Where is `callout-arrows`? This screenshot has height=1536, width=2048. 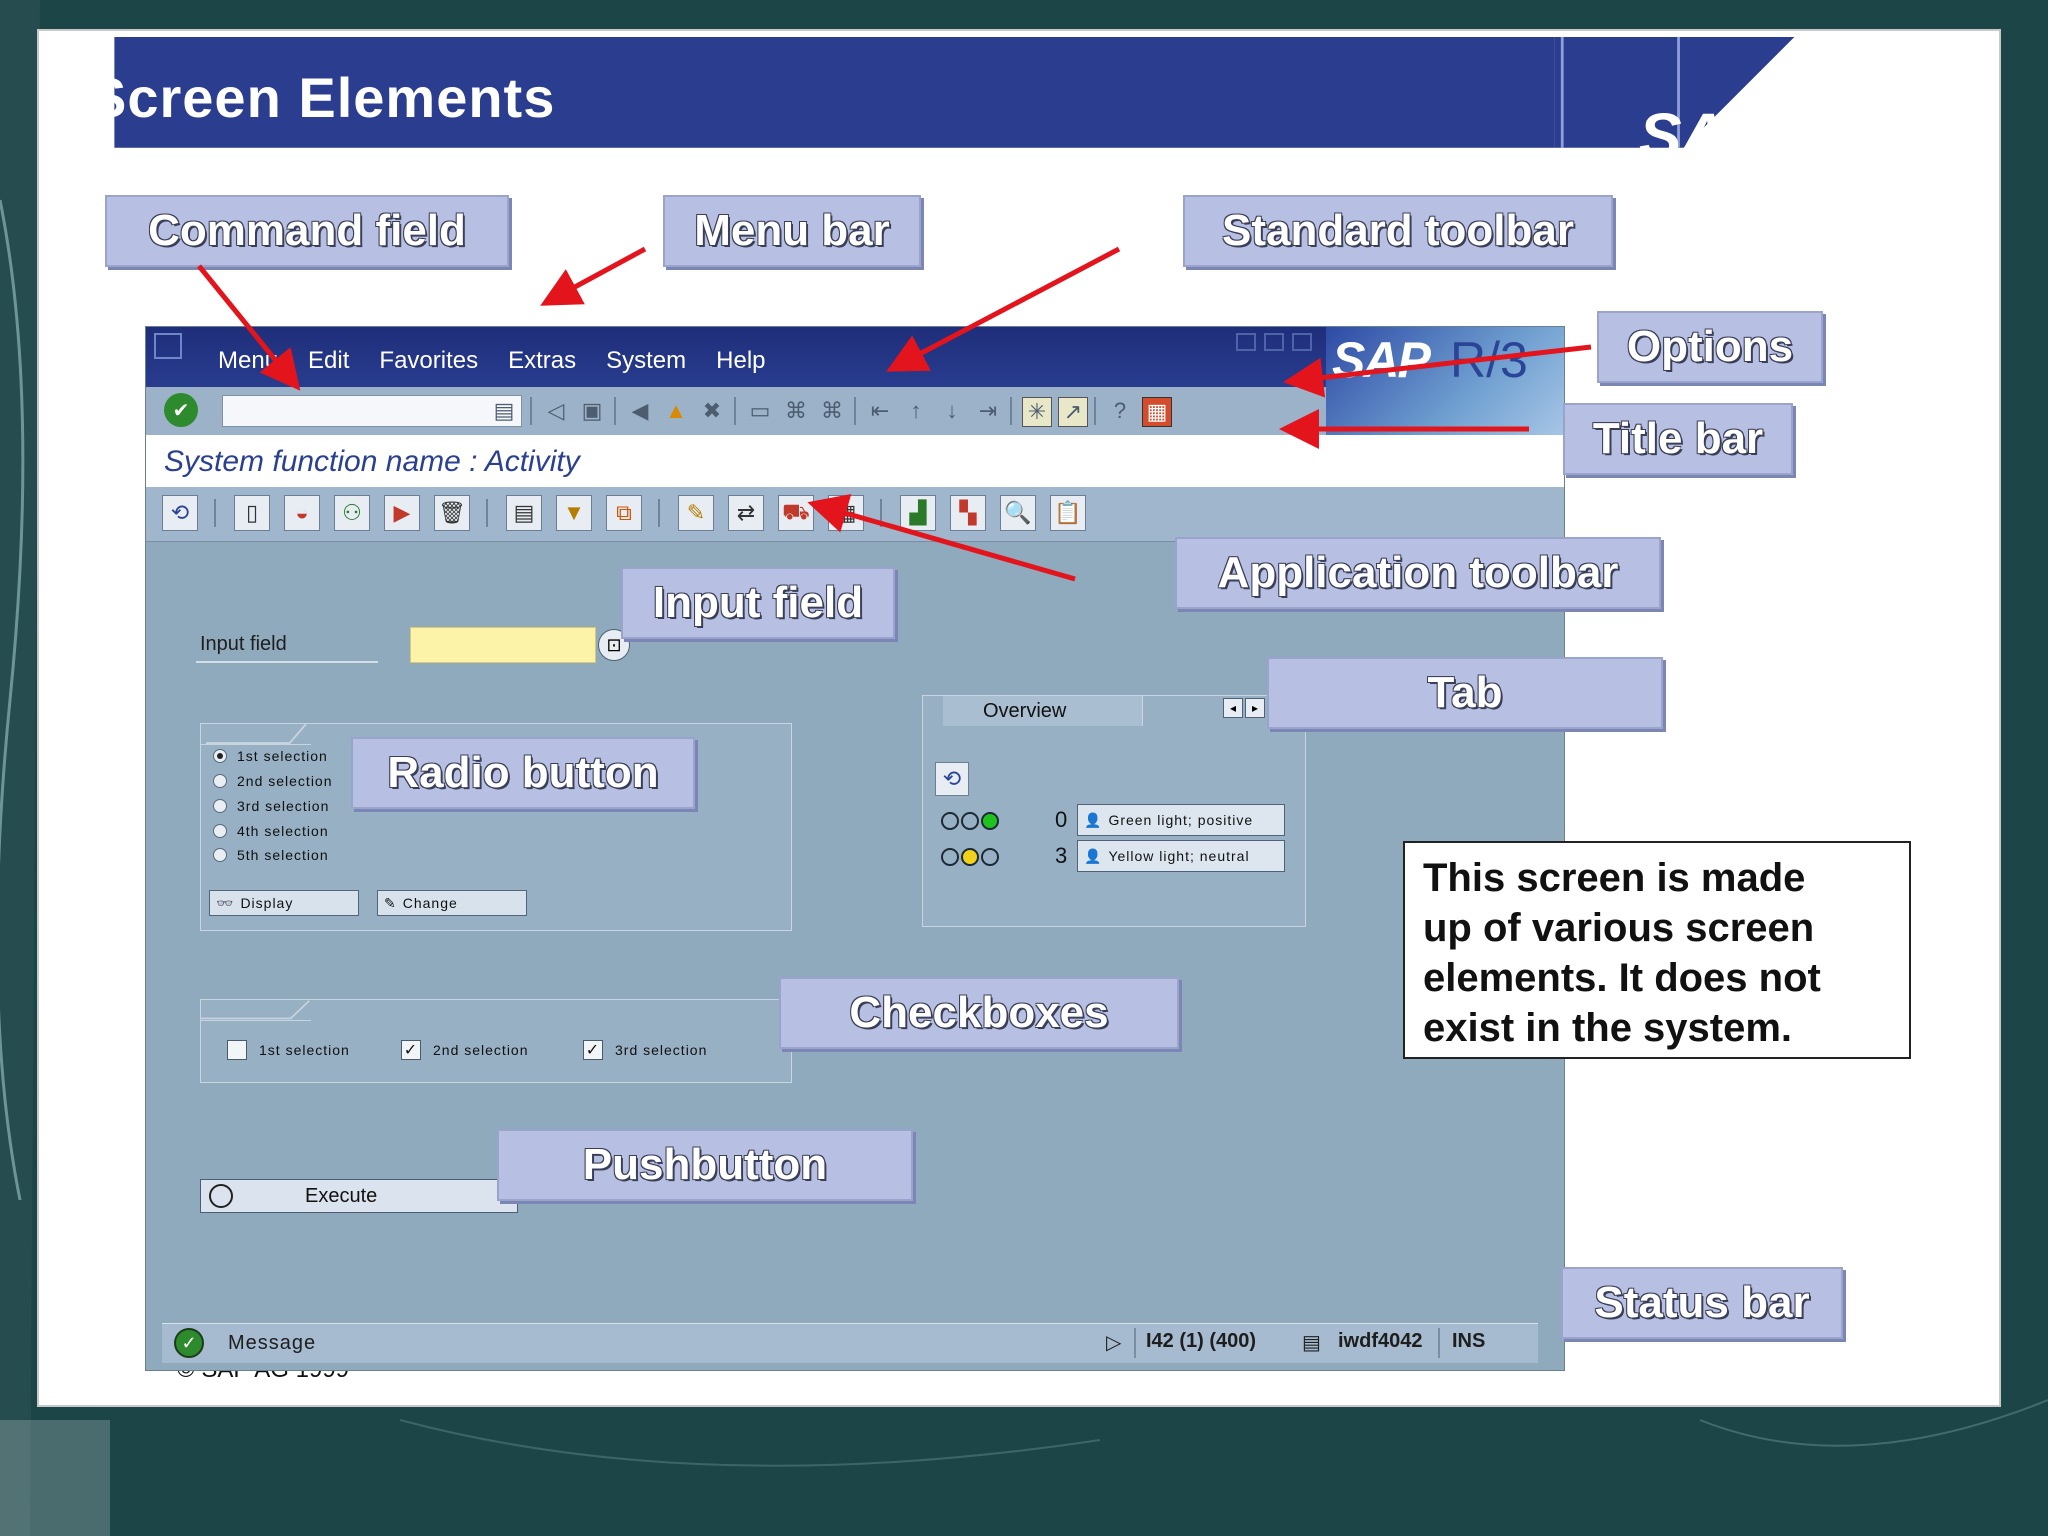
callout-arrows is located at coordinates (894, 414).